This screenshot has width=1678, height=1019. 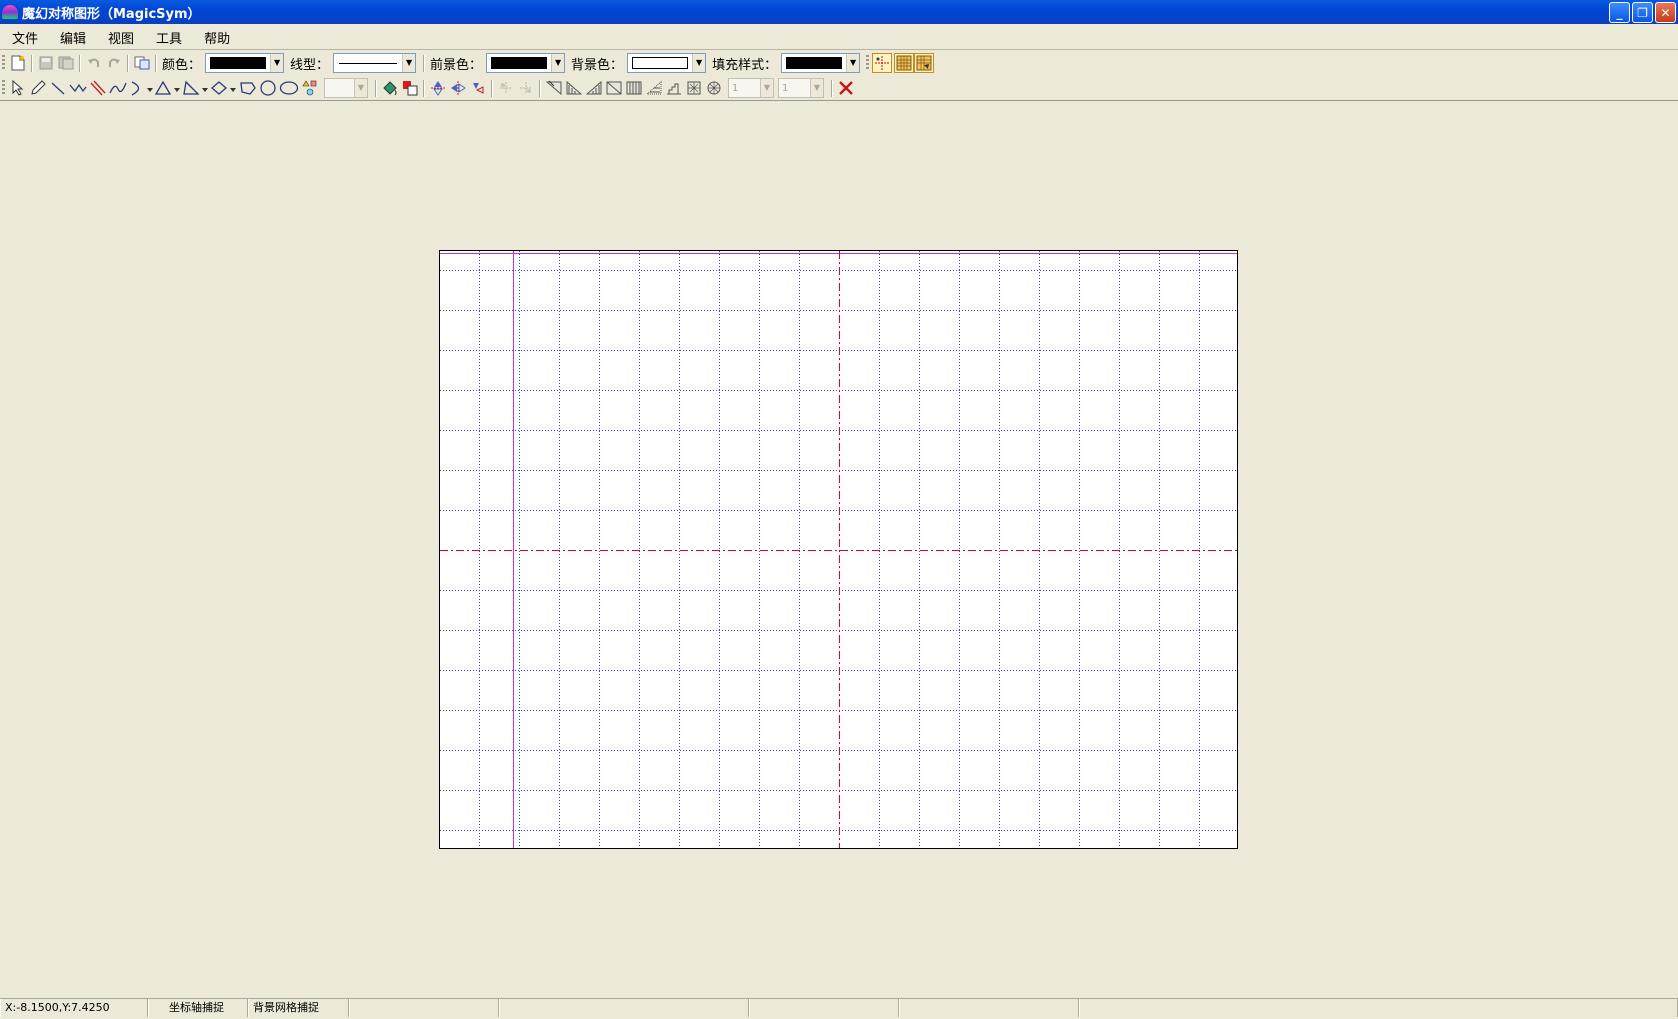 I want to click on line-type-dropdown: ▼, so click(x=375, y=63).